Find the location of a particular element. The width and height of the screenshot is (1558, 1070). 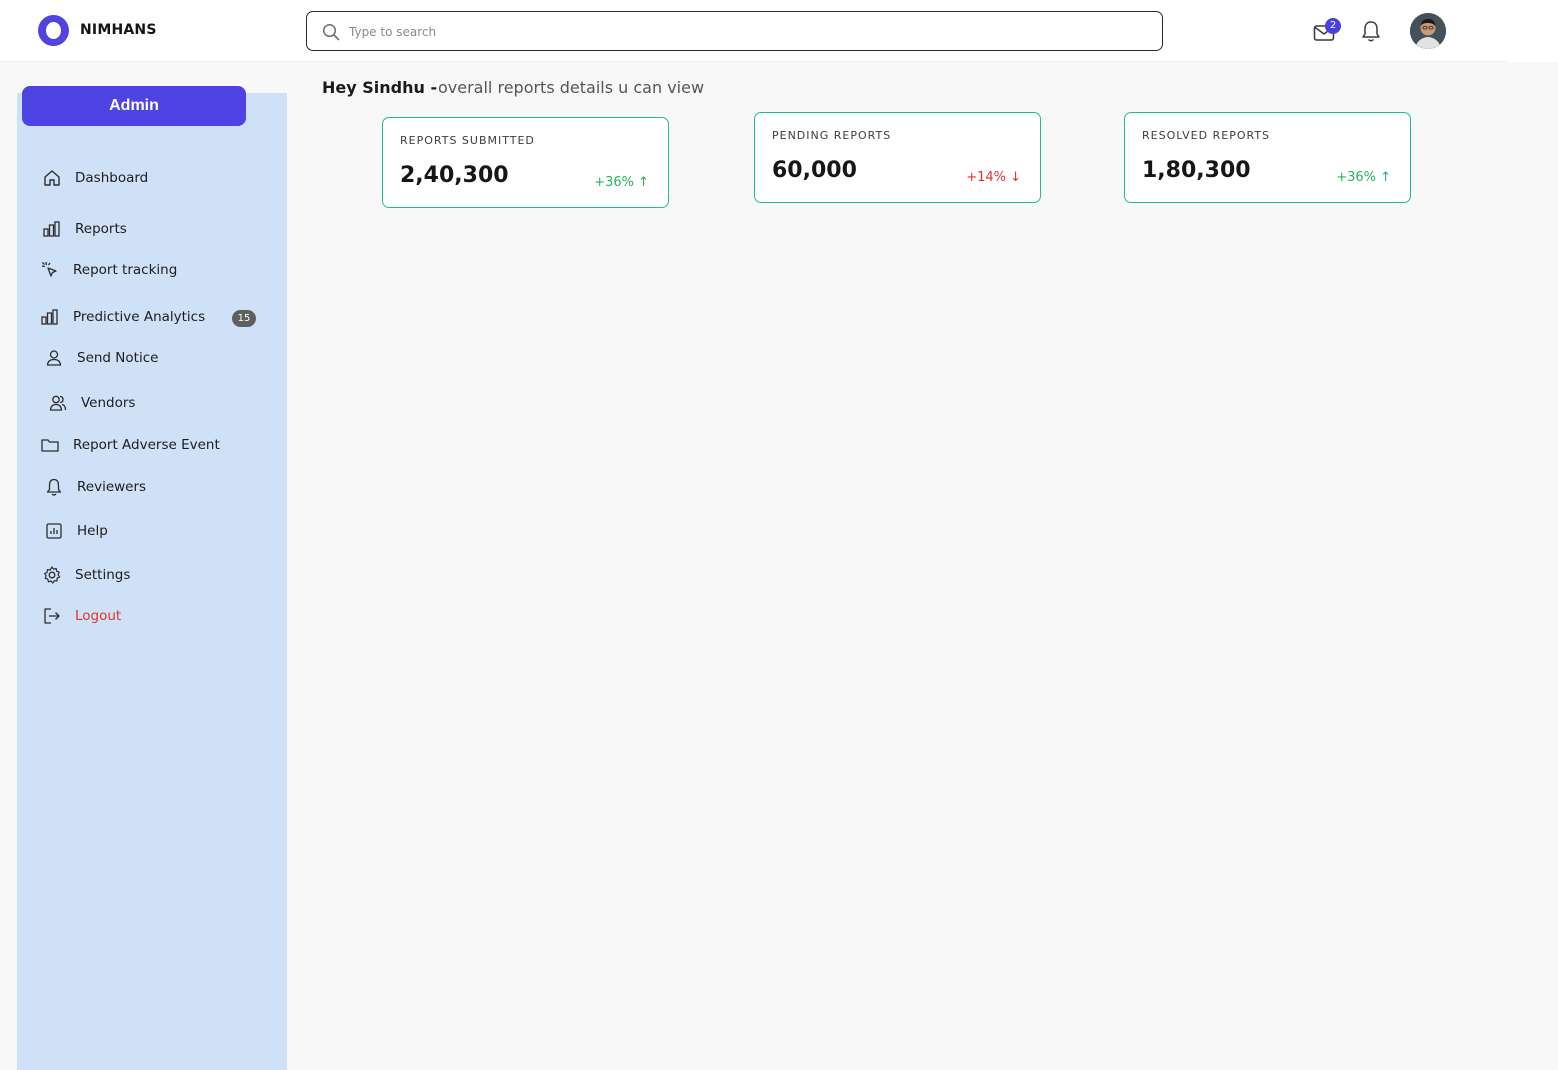

sidebar-item-report-tracking: Report tracking is located at coordinates (108, 270).